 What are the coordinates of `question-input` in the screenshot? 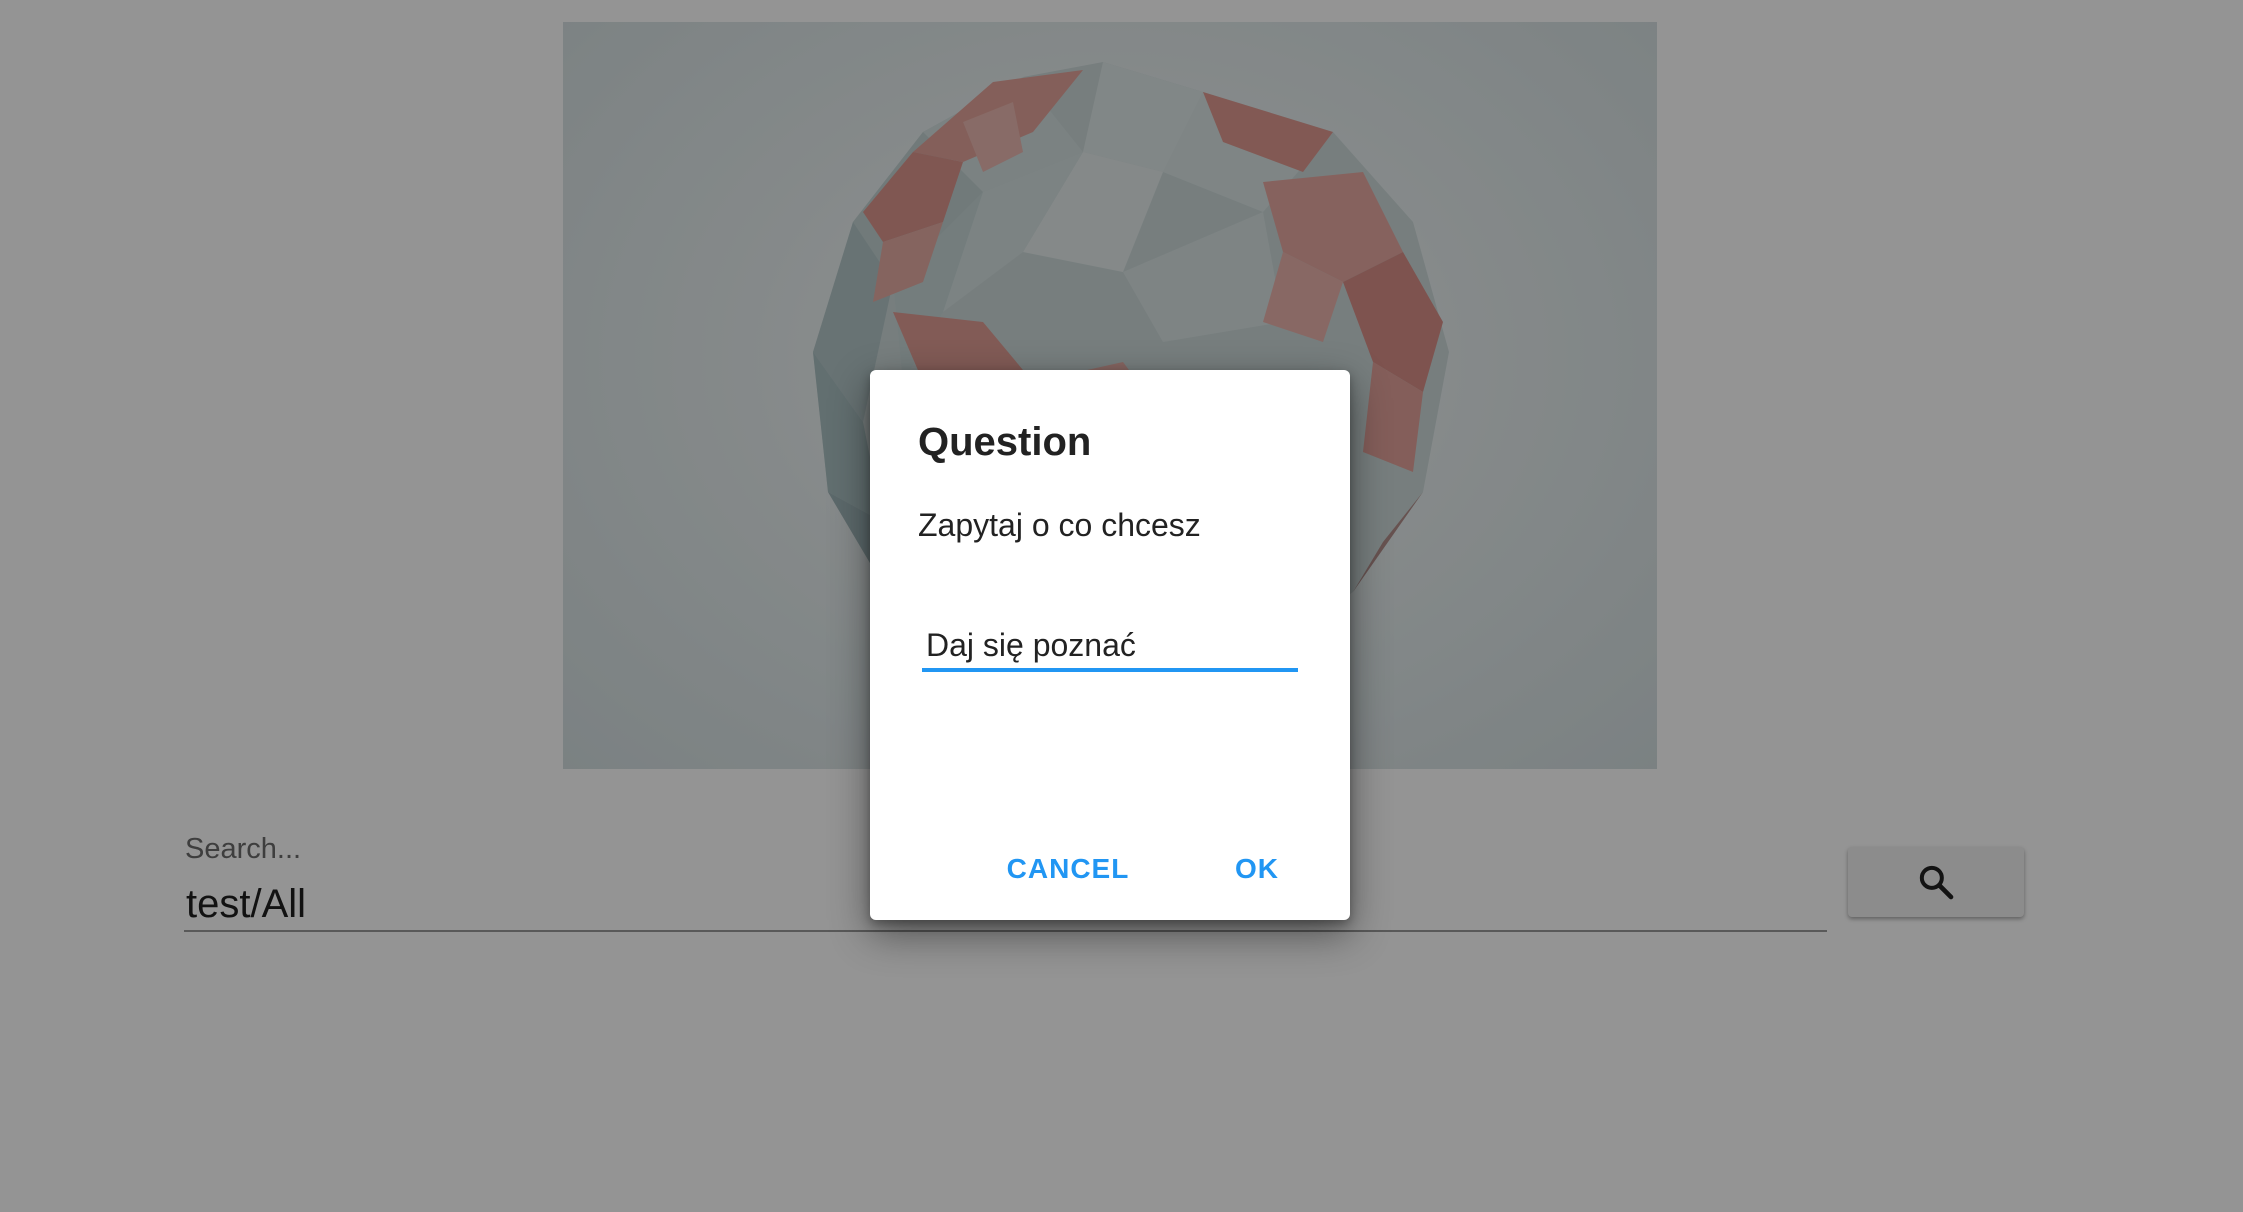 It's located at (1110, 647).